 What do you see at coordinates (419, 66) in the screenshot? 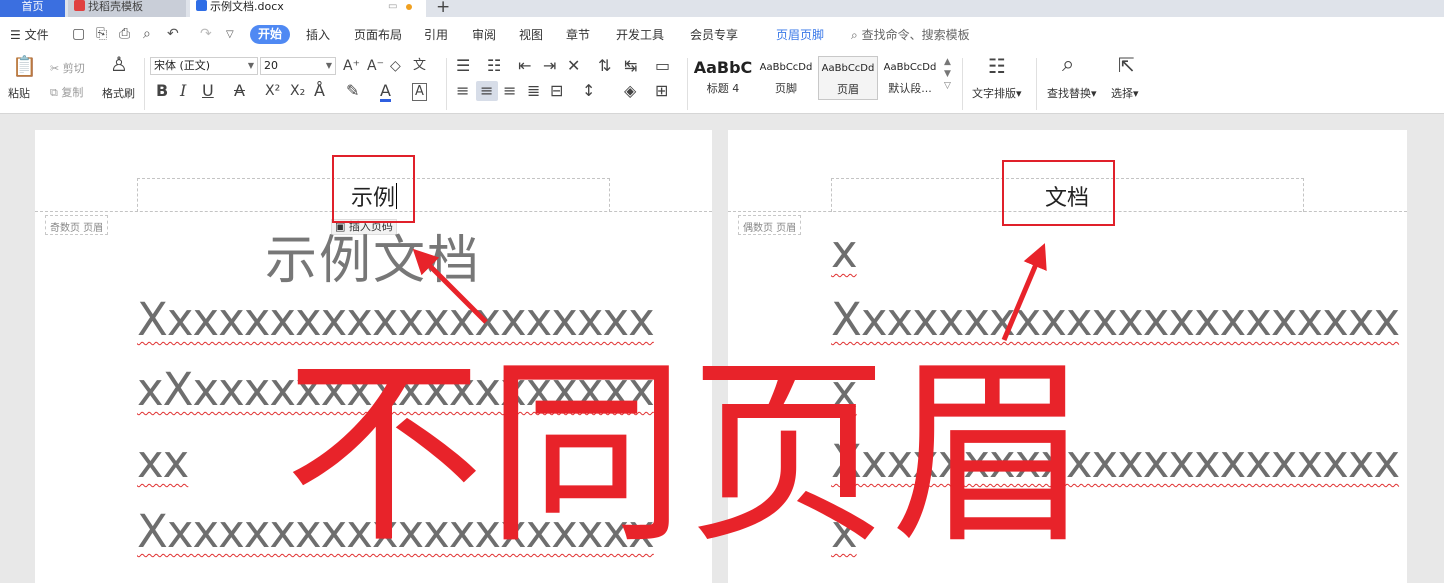
I see `phonetic-icon: 文` at bounding box center [419, 66].